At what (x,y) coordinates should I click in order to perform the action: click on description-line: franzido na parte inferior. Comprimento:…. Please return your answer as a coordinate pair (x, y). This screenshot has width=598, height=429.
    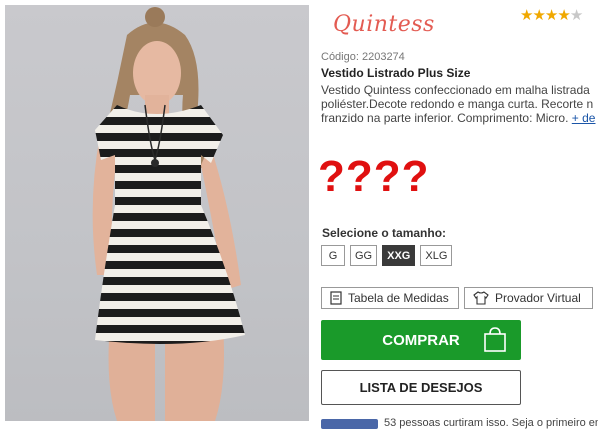
    Looking at the image, I should click on (459, 118).